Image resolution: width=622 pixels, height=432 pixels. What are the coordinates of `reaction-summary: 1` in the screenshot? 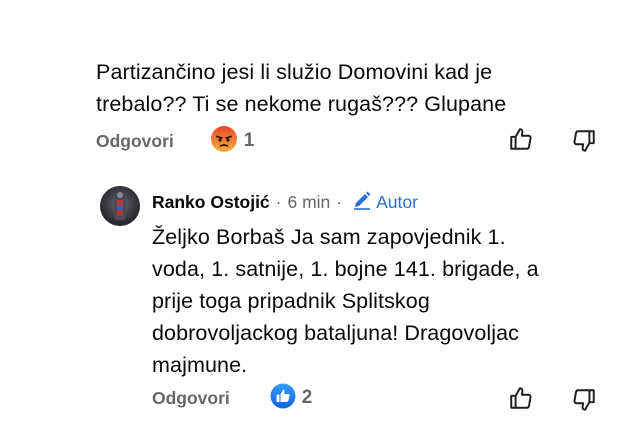 It's located at (232, 141).